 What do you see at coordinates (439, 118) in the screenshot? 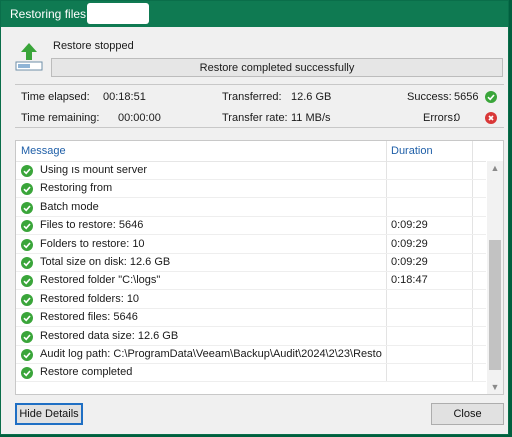
I see `errors-label: Errors:` at bounding box center [439, 118].